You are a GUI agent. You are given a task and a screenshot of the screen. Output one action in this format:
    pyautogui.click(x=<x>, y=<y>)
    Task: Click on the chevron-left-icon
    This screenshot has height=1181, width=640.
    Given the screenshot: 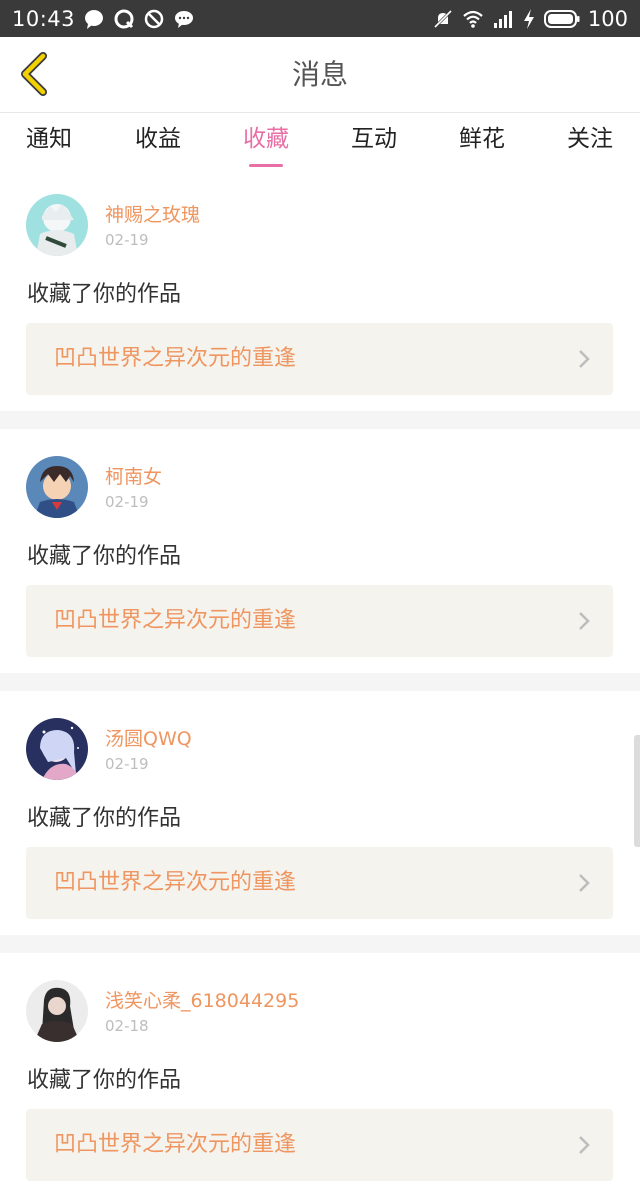 What is the action you would take?
    pyautogui.click(x=34, y=74)
    